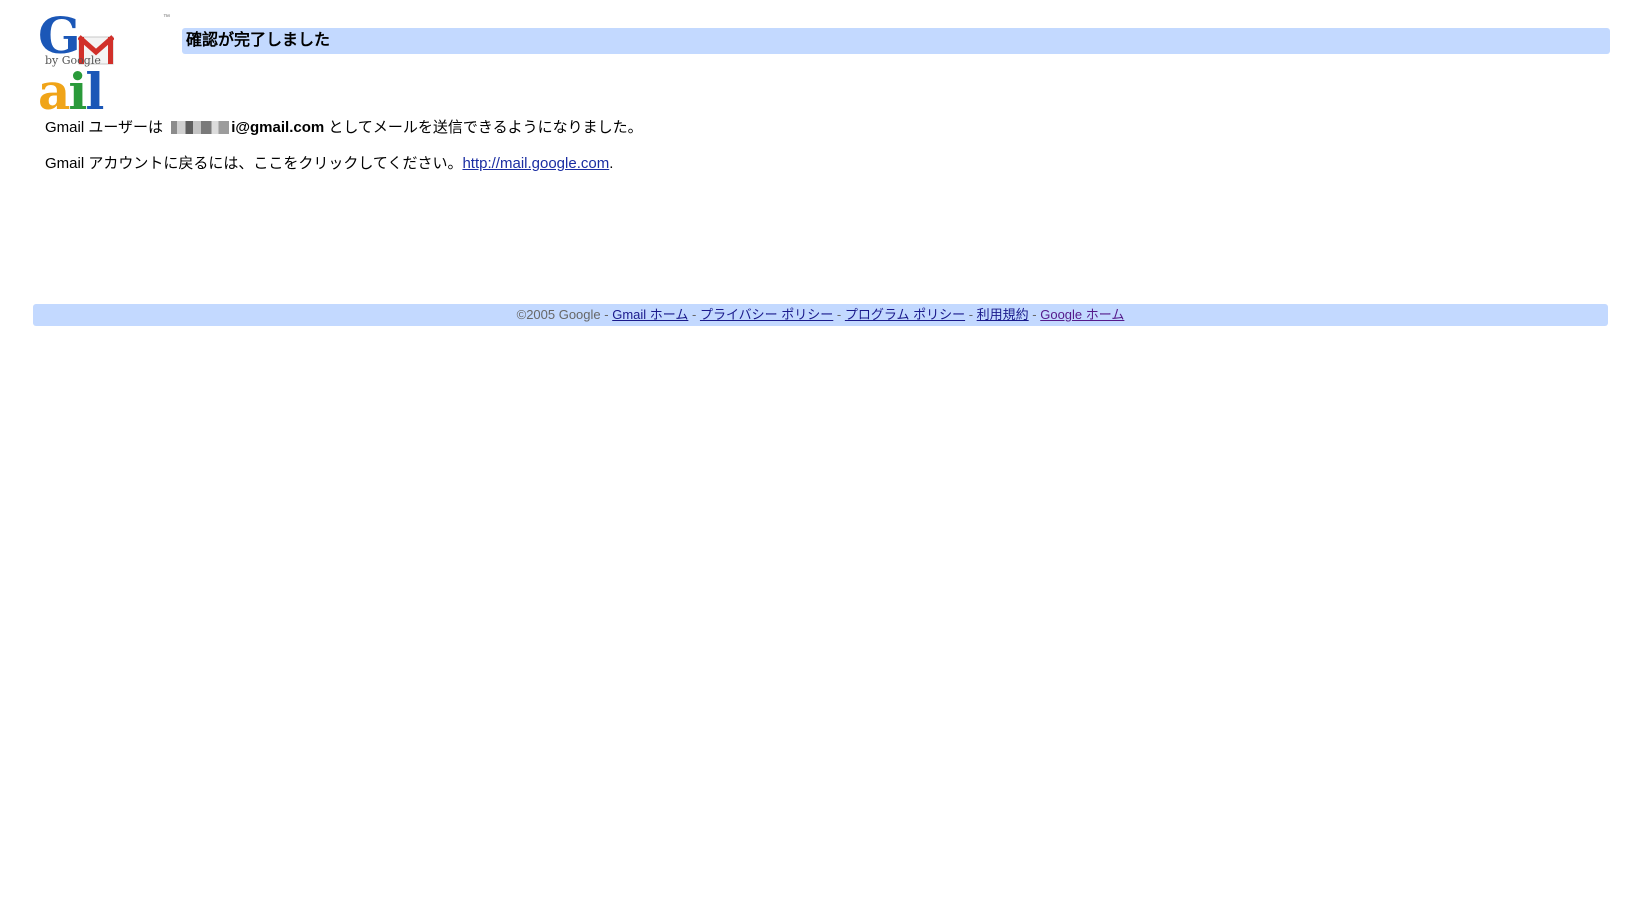 The image size is (1640, 905). I want to click on copyright: ©2005 Google, so click(558, 314).